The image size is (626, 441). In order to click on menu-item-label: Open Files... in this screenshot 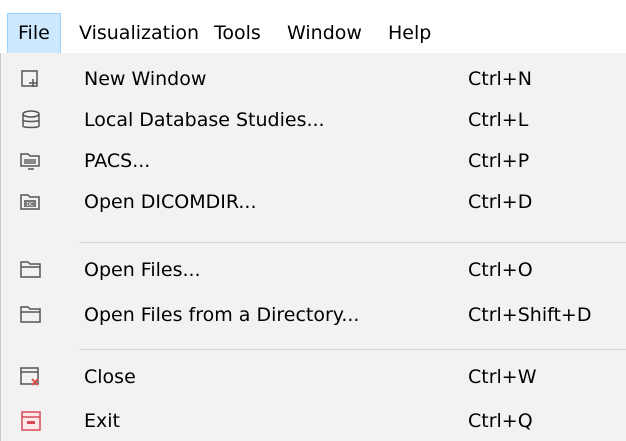, I will do `click(142, 270)`.